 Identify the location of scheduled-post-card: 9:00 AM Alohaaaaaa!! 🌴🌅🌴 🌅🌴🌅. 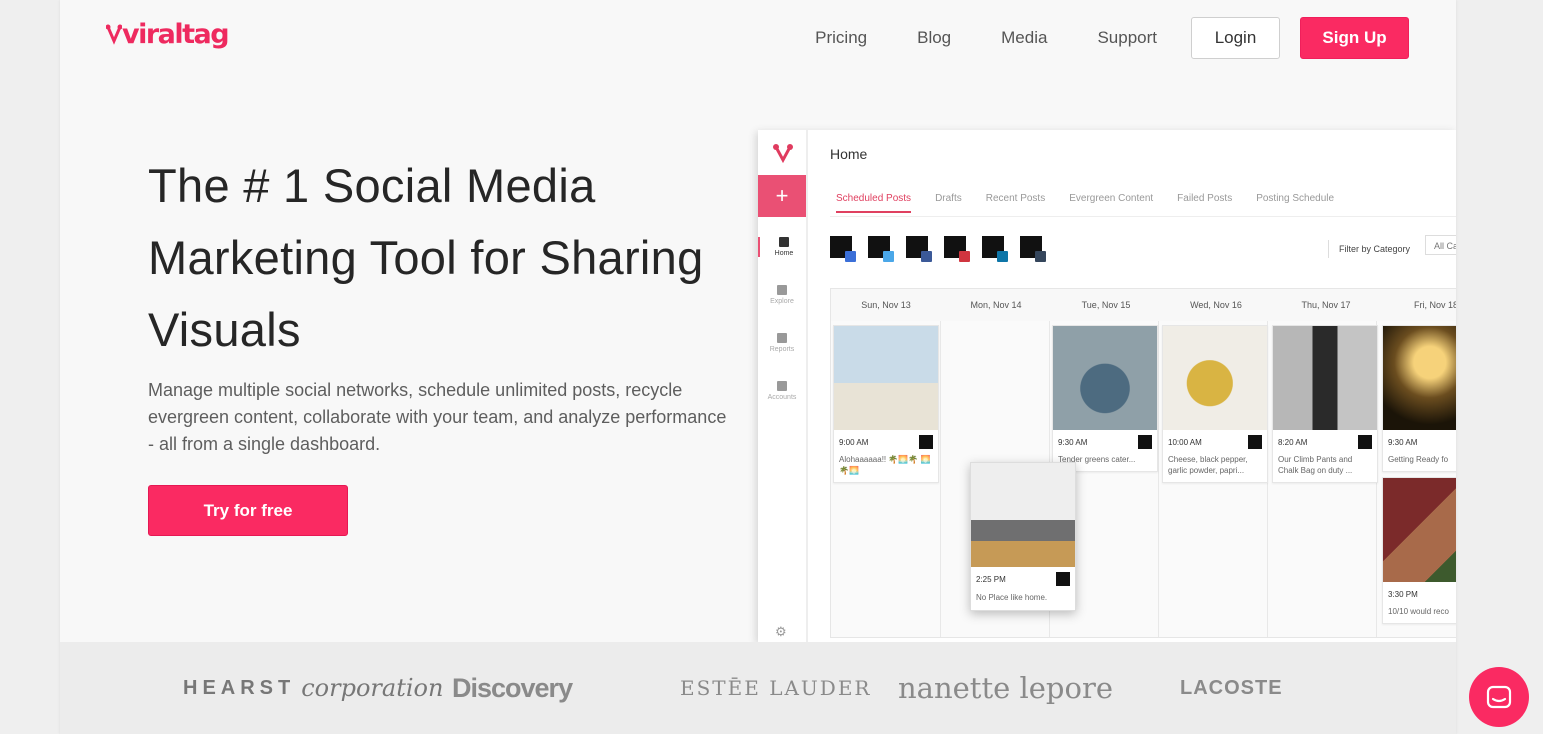
(886, 404).